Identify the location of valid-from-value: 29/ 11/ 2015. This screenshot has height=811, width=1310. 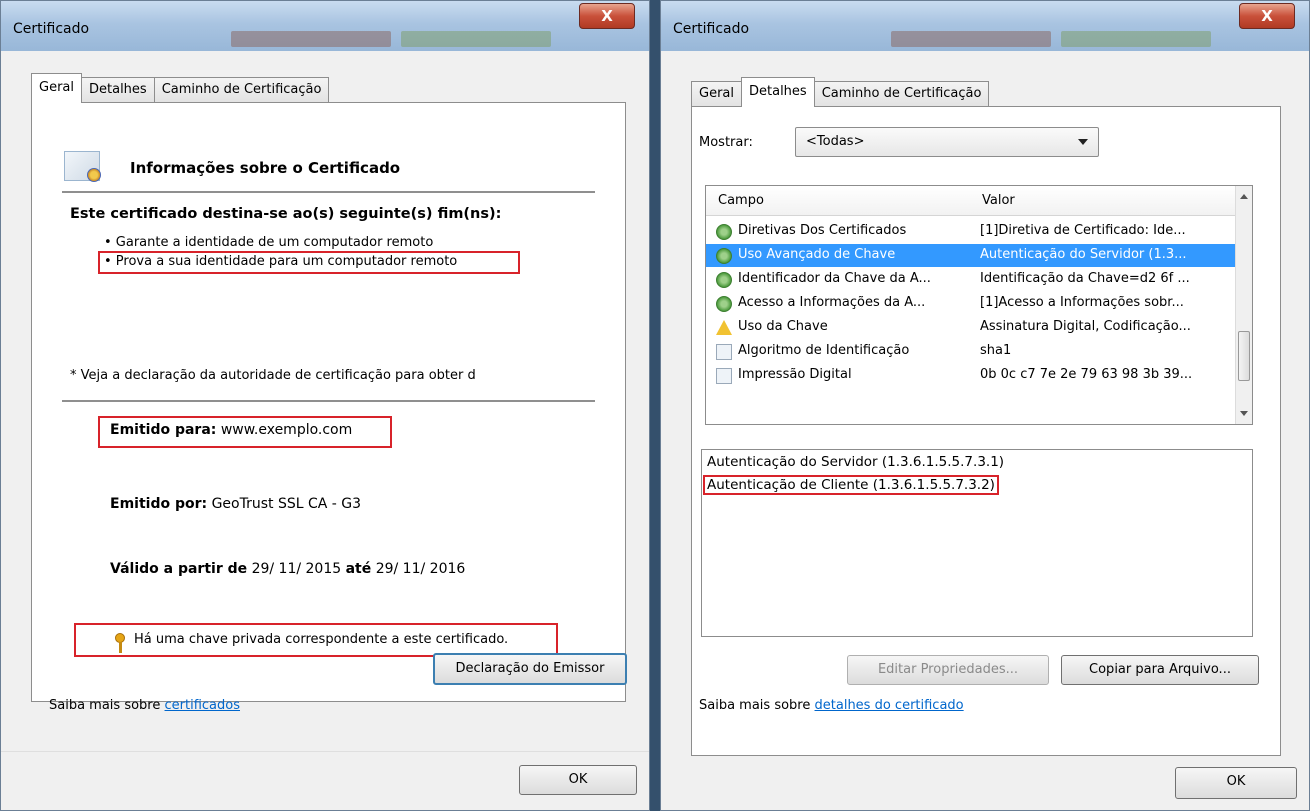
(296, 569).